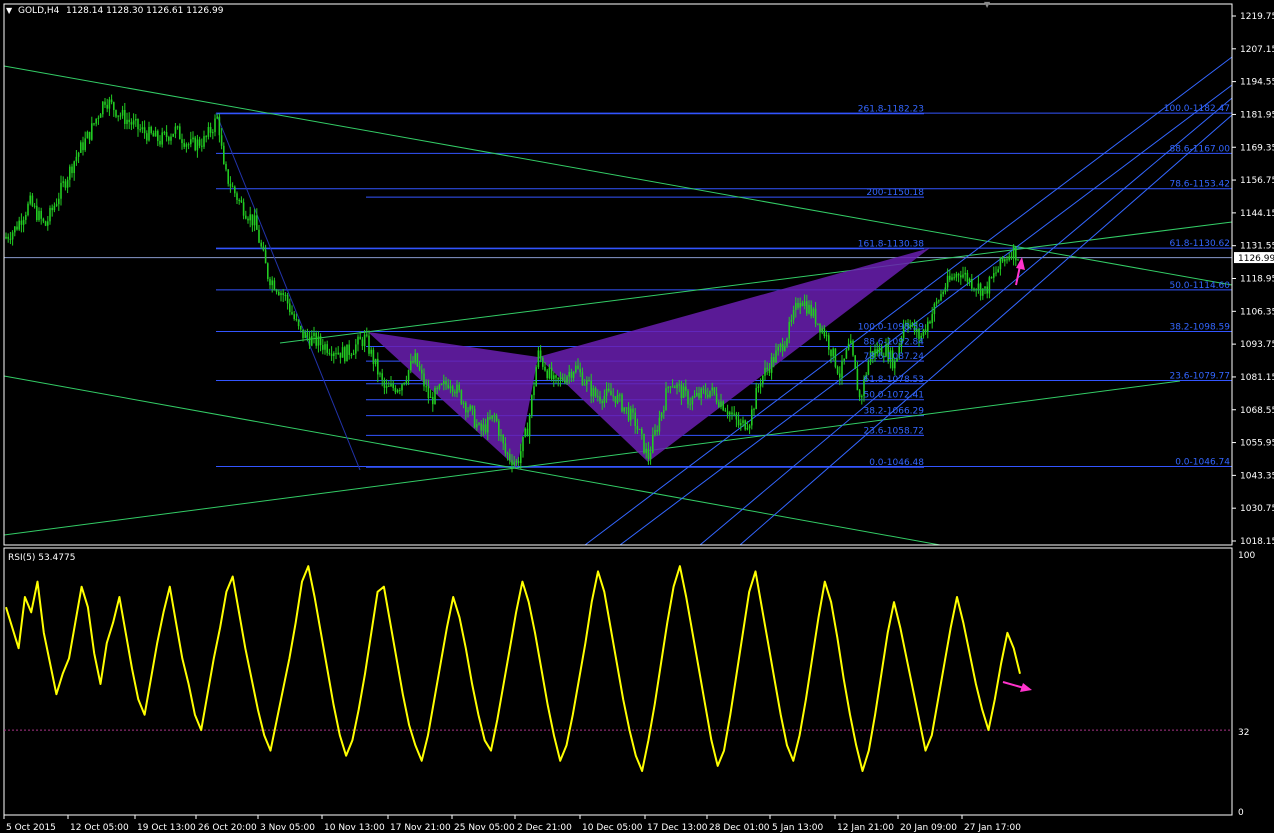  Describe the element at coordinates (99, 828) in the screenshot. I see `time-tick-label: 12 Oct 05:00` at that location.